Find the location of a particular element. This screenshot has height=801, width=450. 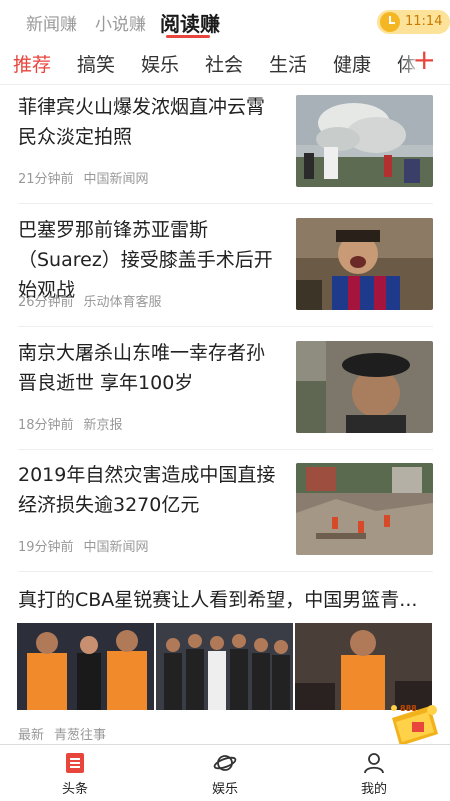

news-meta: 26分钟前 乐动体育客服 is located at coordinates (95, 300).